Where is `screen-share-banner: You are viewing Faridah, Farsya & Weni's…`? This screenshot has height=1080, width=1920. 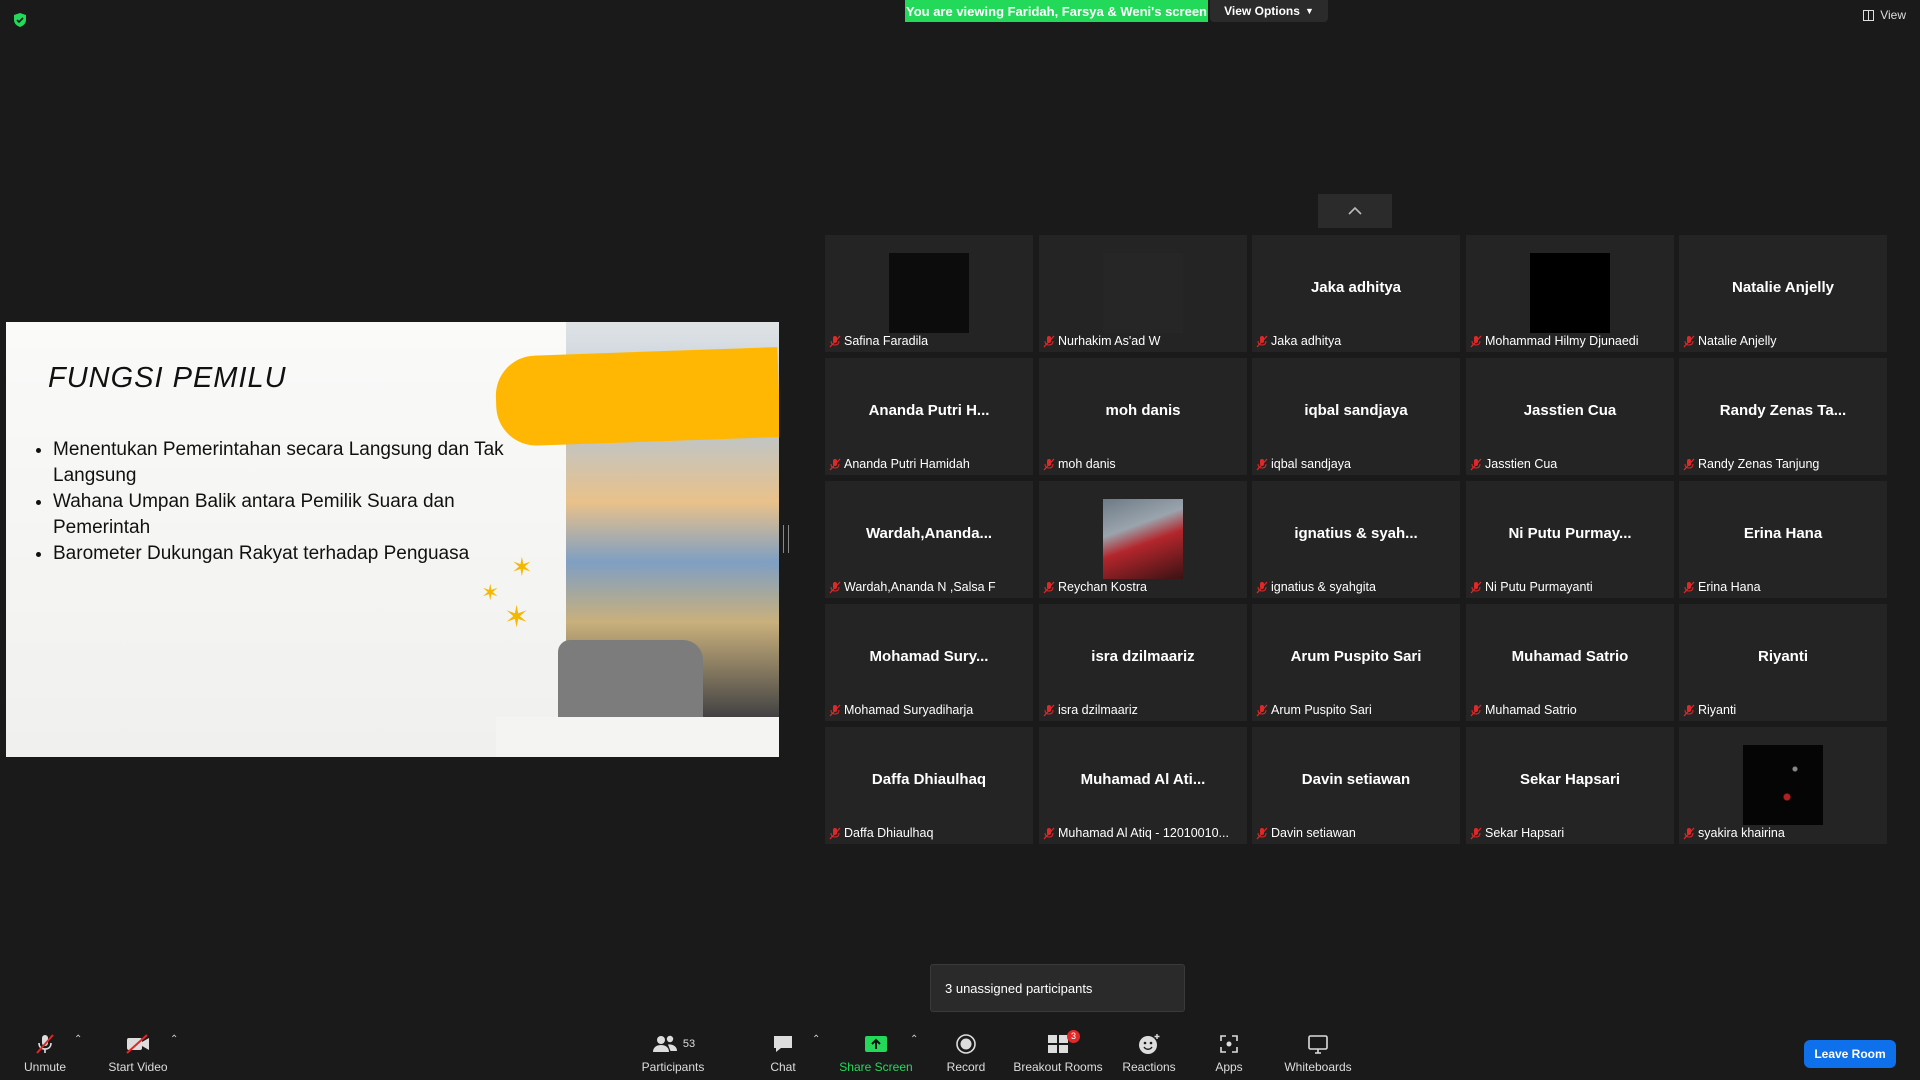
screen-share-banner: You are viewing Faridah, Farsya & Weni's… is located at coordinates (1056, 11).